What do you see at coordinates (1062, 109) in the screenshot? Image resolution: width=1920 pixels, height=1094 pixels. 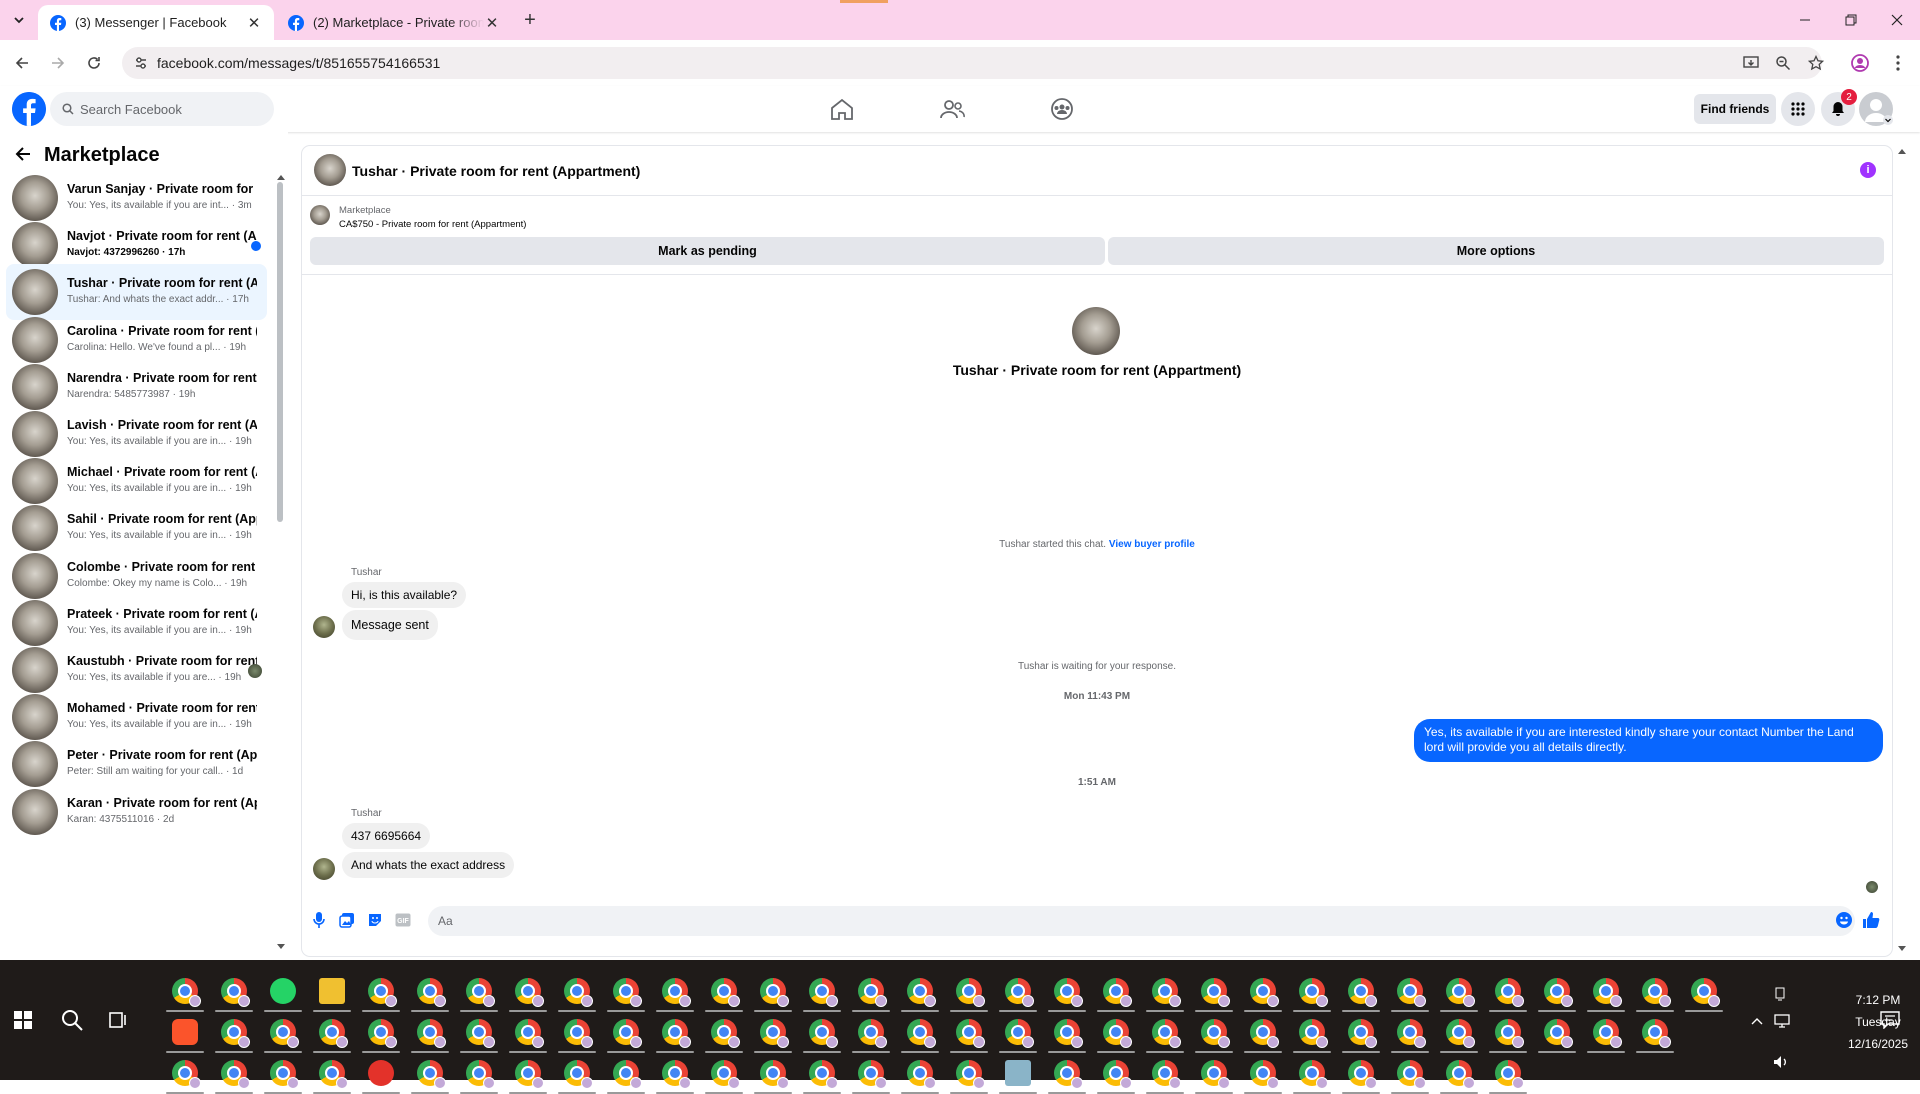 I see `groups-icon` at bounding box center [1062, 109].